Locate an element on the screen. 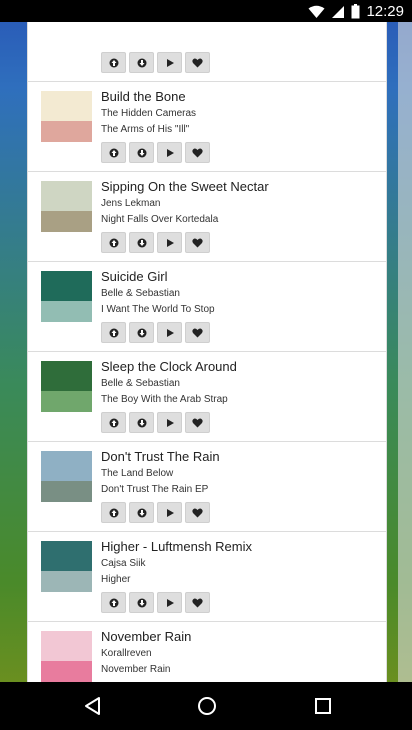 This screenshot has height=730, width=412. status-time: 12:29 is located at coordinates (385, 11).